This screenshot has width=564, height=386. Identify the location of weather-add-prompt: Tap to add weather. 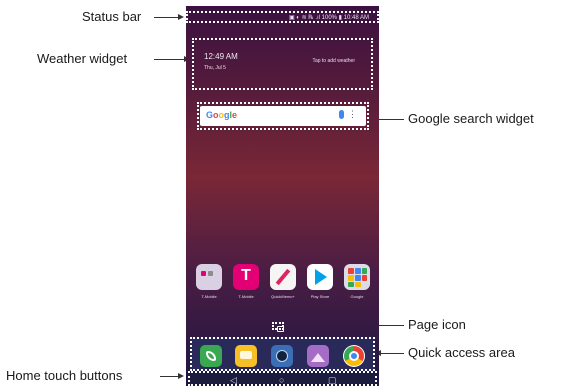
(333, 61).